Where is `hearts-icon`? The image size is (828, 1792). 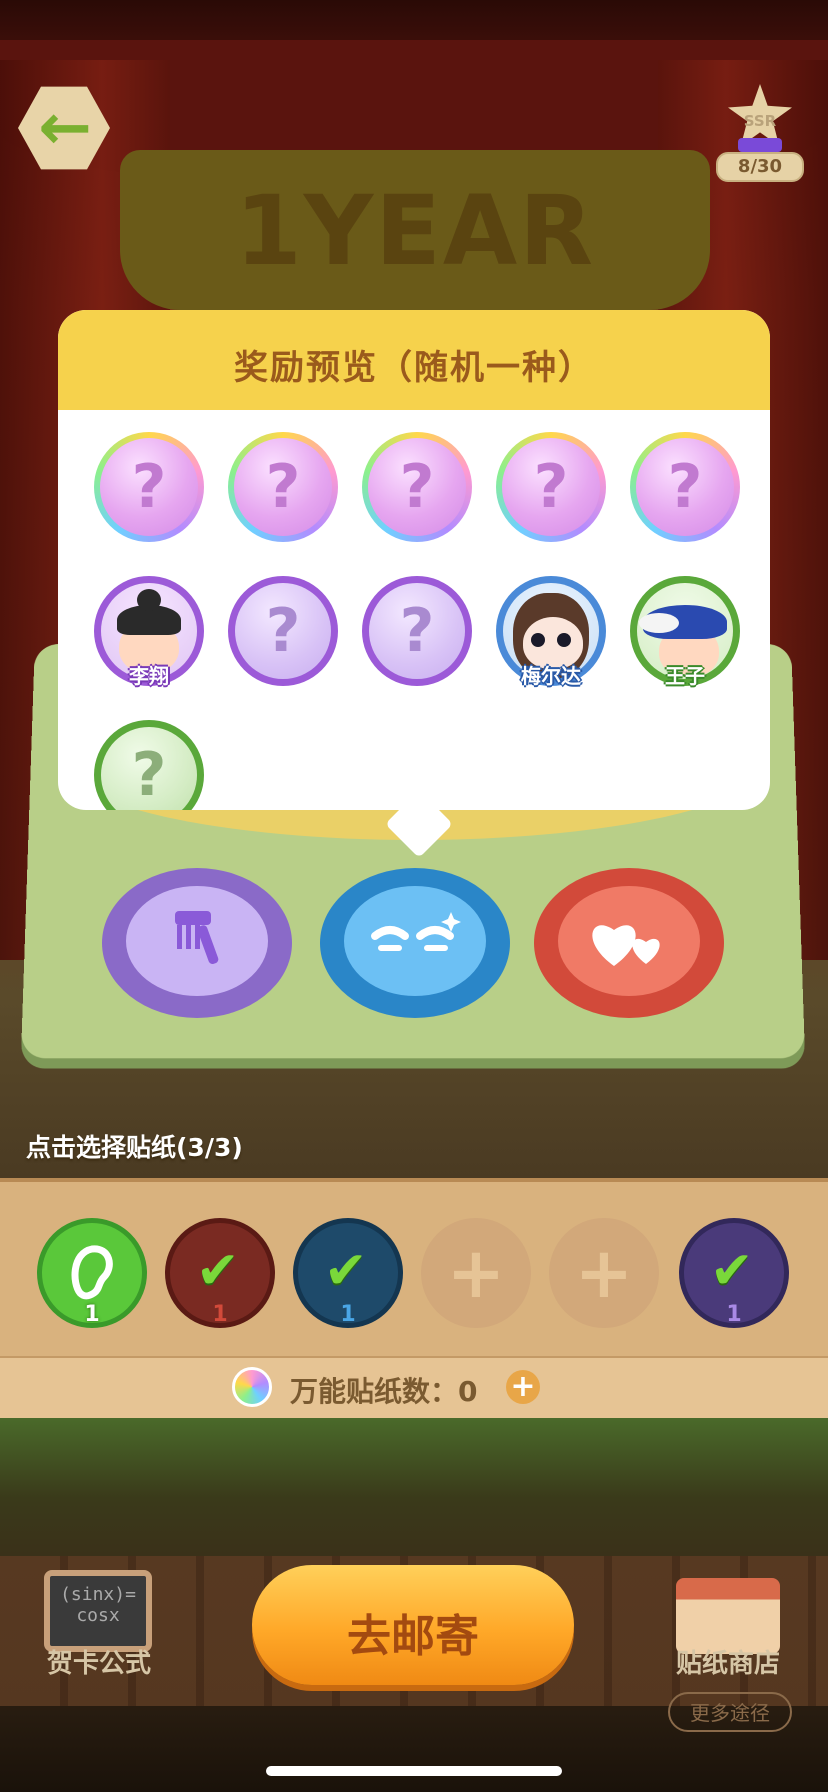
hearts-icon is located at coordinates (626, 945).